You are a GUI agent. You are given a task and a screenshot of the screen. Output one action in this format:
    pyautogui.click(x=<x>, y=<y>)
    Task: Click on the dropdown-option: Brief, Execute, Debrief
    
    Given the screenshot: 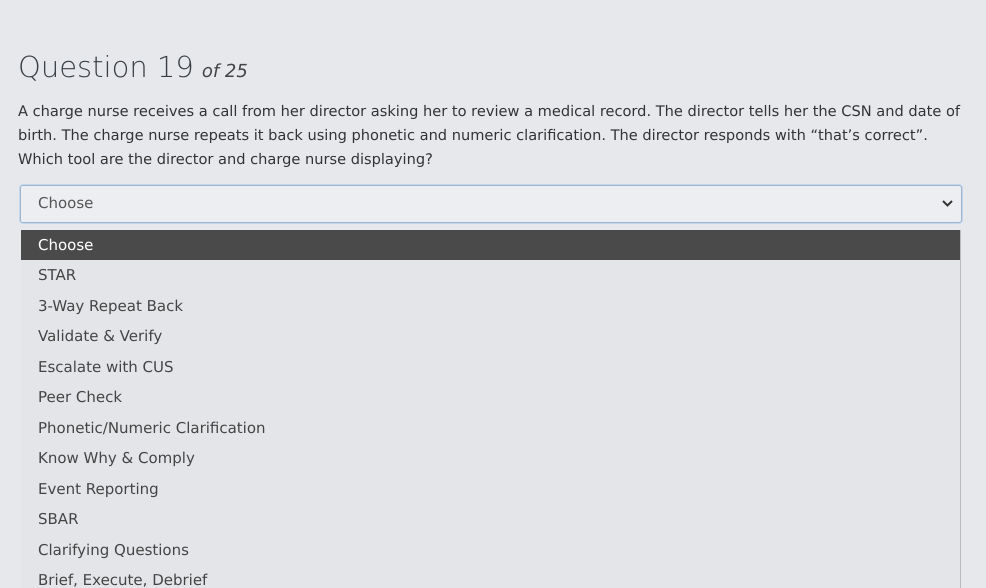 What is the action you would take?
    pyautogui.click(x=490, y=576)
    